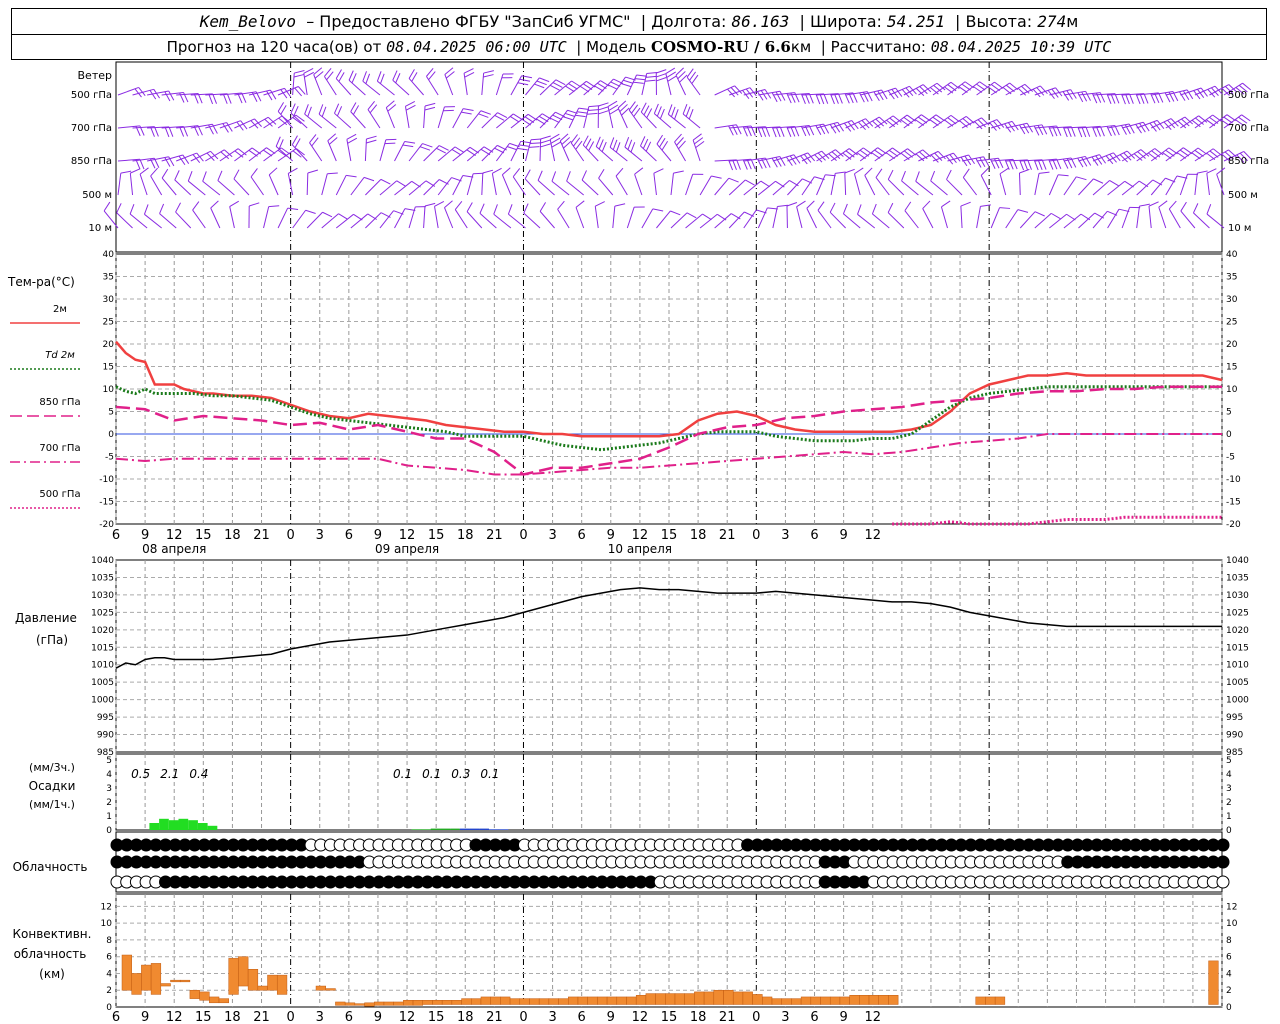  What do you see at coordinates (1237, 596) in the screenshot?
I see `pressure-ytick: 1030` at bounding box center [1237, 596].